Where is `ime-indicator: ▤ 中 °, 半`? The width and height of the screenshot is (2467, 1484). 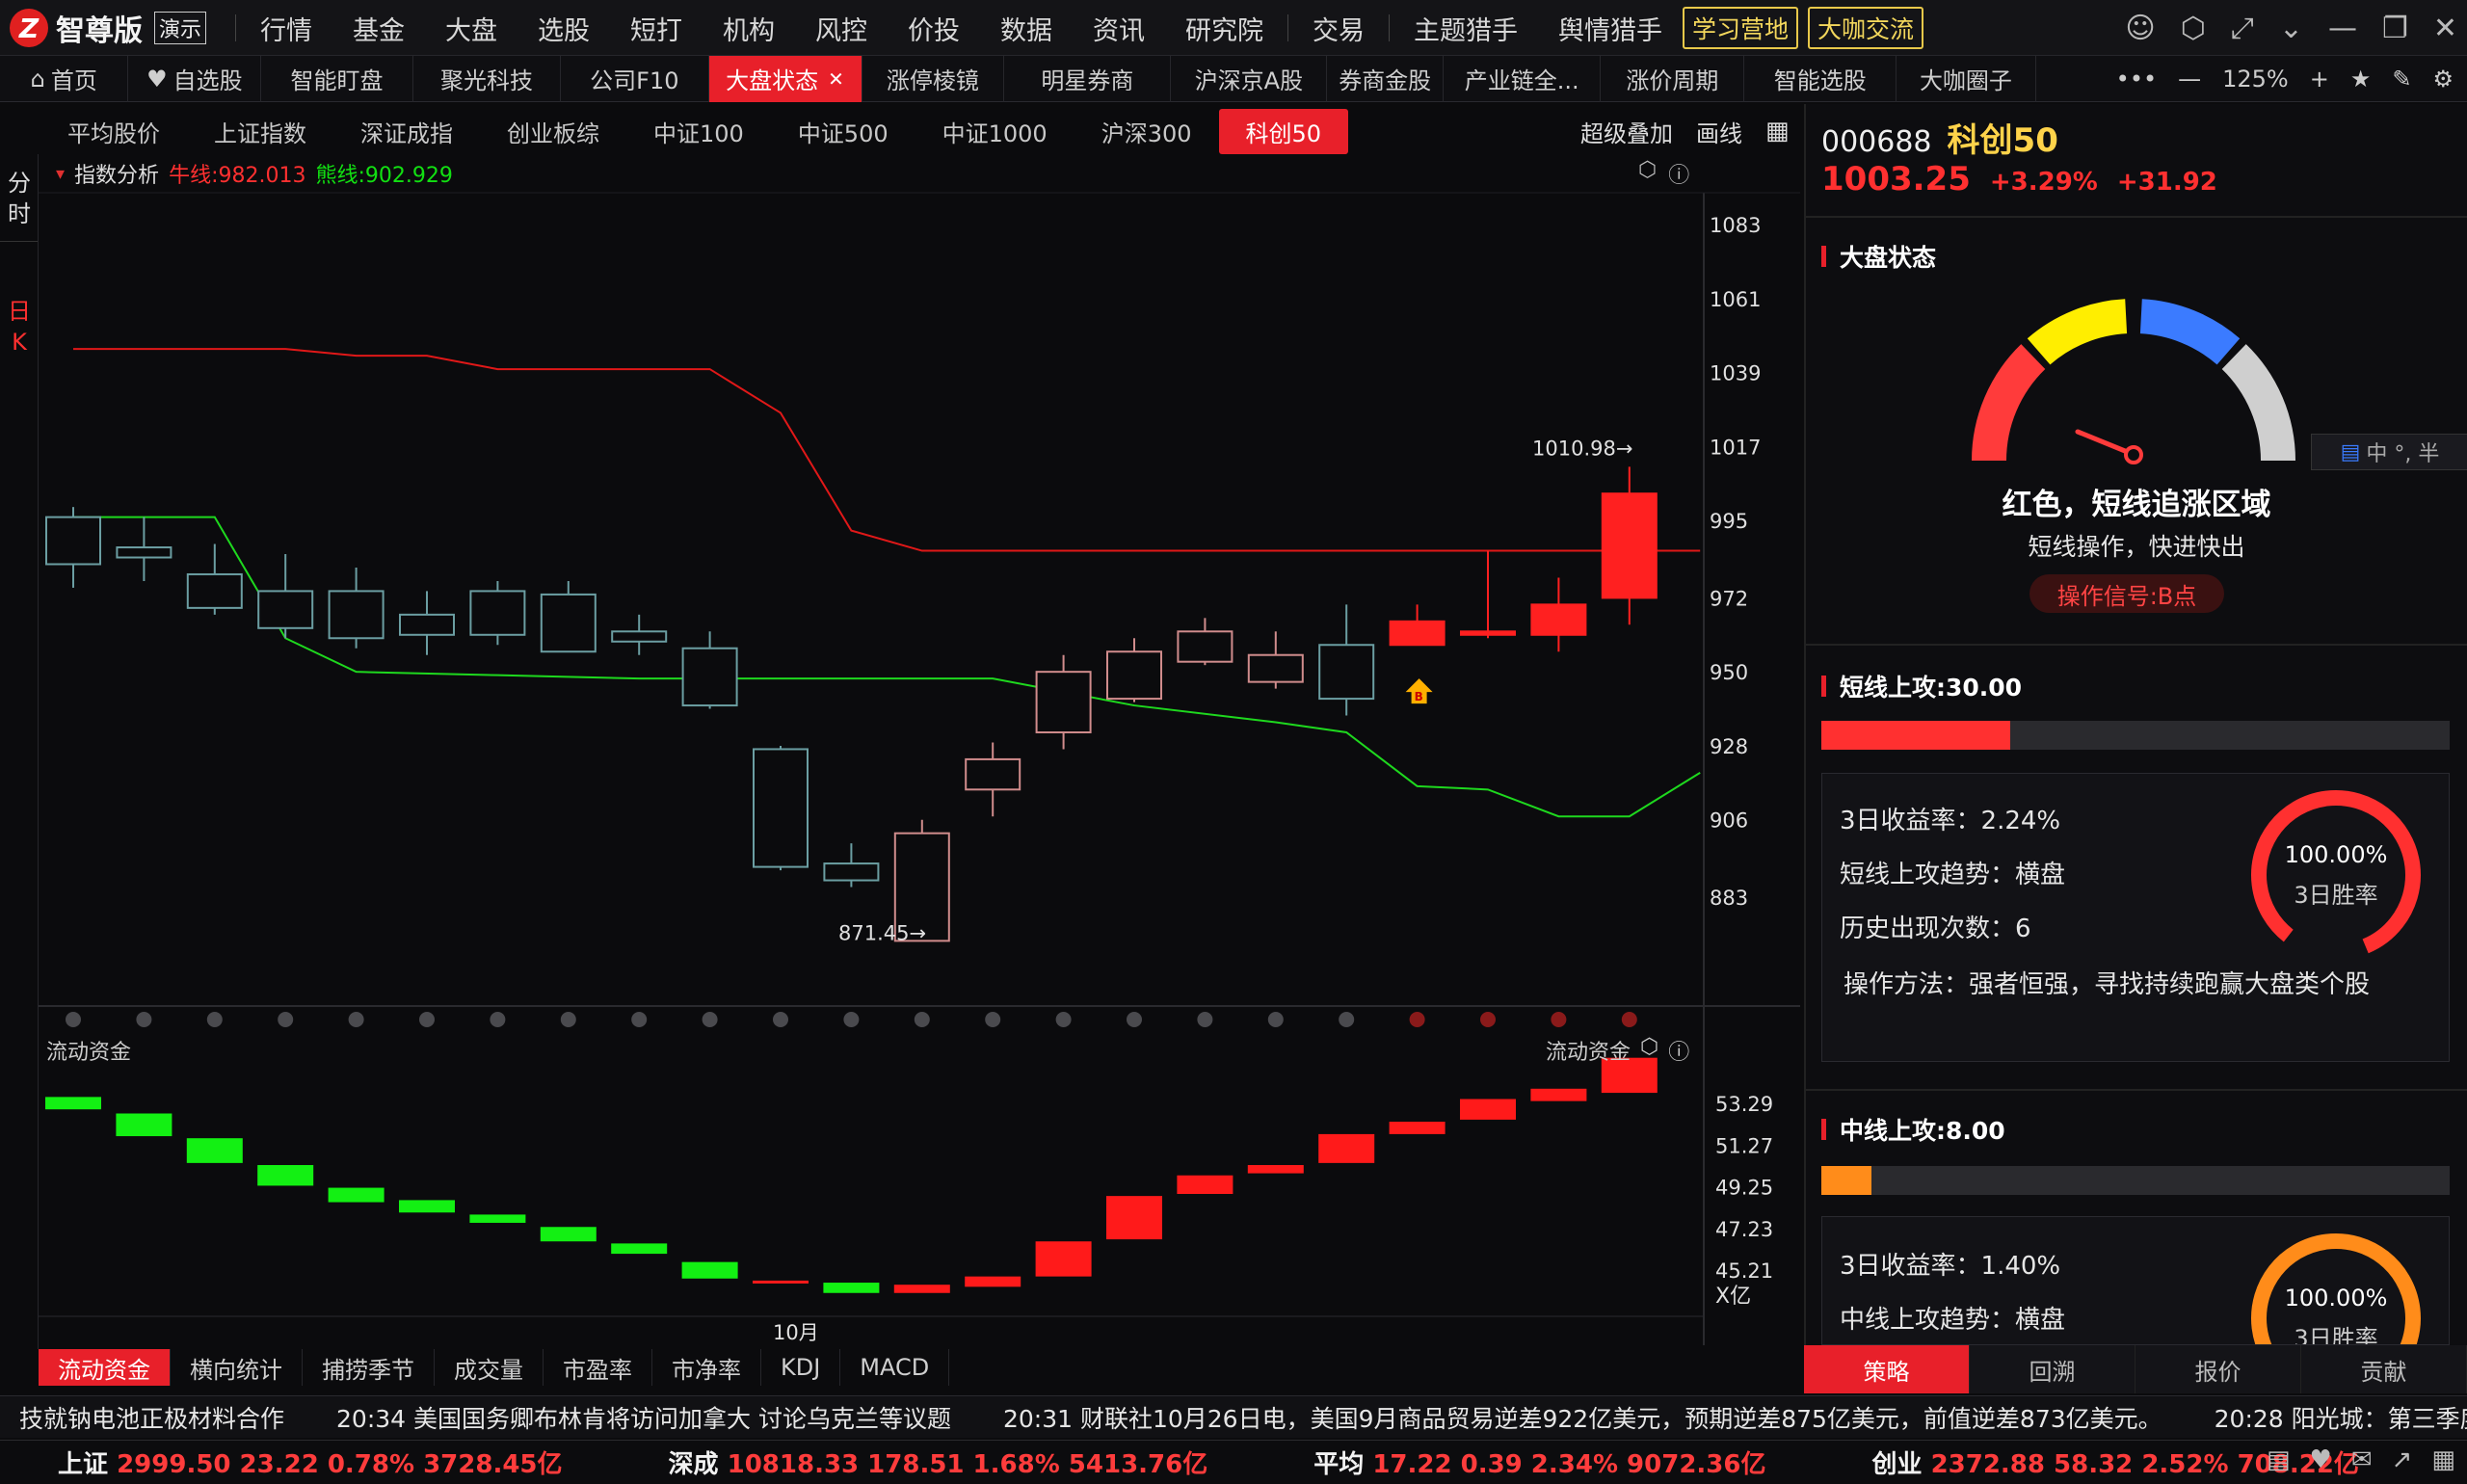 ime-indicator: ▤ 中 °, 半 is located at coordinates (2389, 452).